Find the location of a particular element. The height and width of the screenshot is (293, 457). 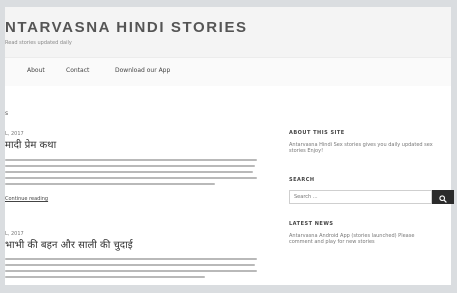

post-title: भाभी की बहन और साली की चुदाई is located at coordinates (69, 244).